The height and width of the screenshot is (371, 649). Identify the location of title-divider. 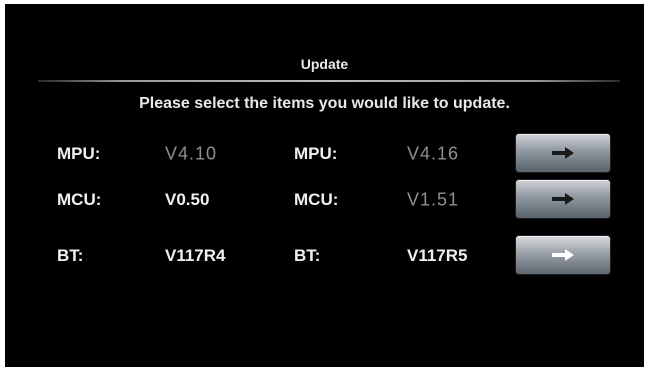
(329, 81).